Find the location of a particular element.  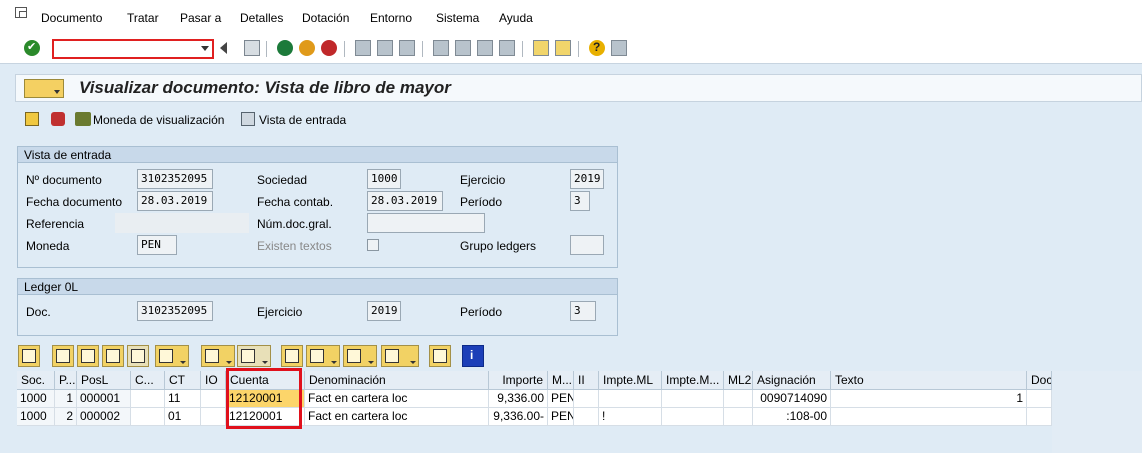

table-cell: ! is located at coordinates (630, 417).